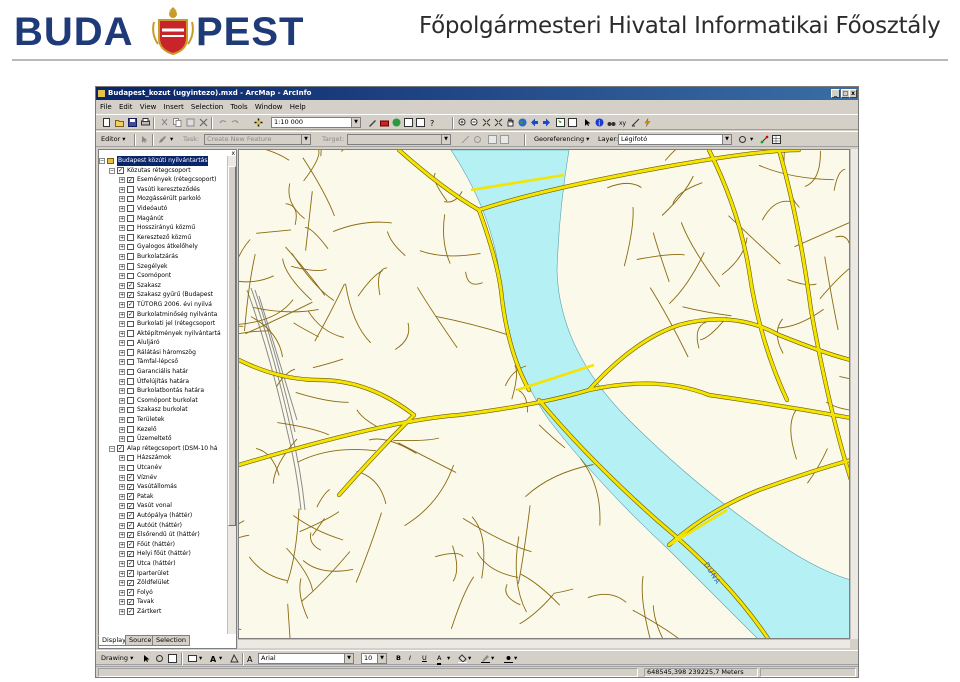 The image size is (960, 682). Describe the element at coordinates (176, 324) in the screenshot. I see `layer-name: Burkolati jel (rétegcsoport` at that location.